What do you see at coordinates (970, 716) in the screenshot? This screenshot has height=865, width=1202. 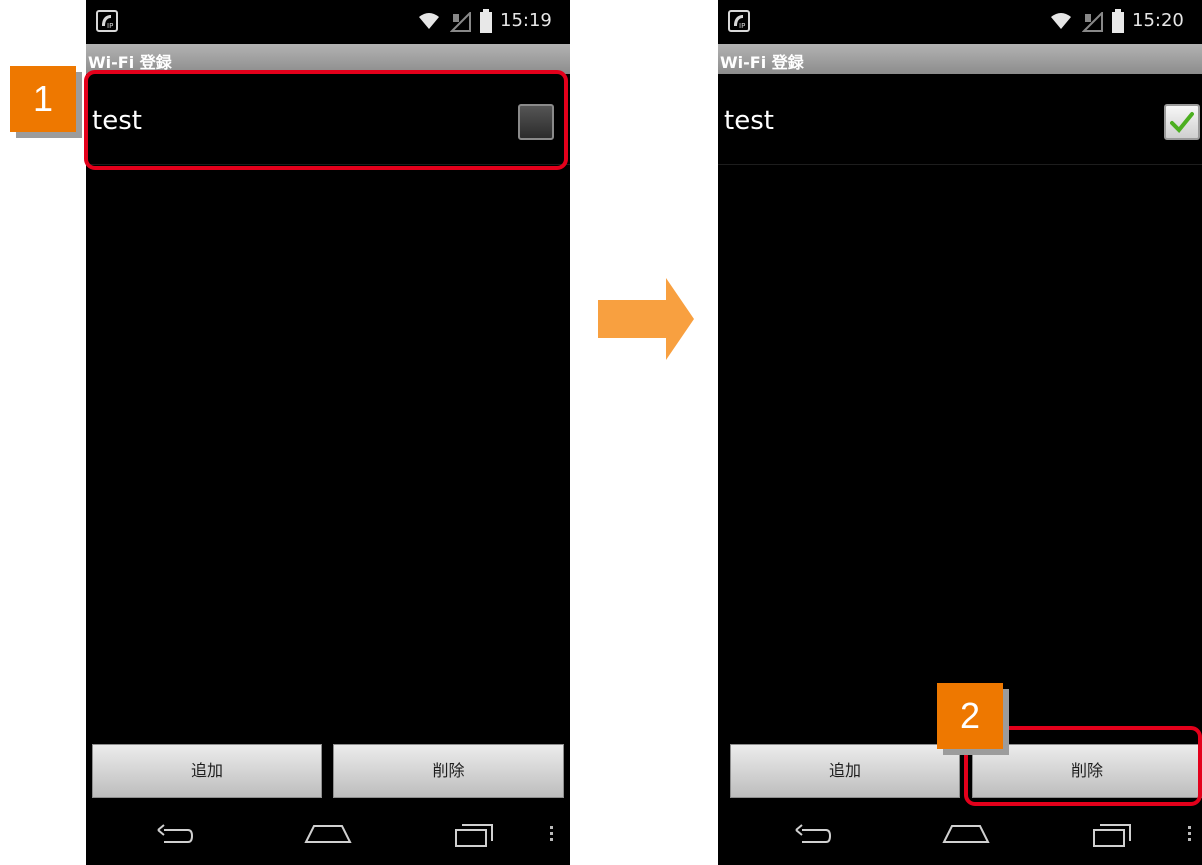 I see `step2-badge: 2` at bounding box center [970, 716].